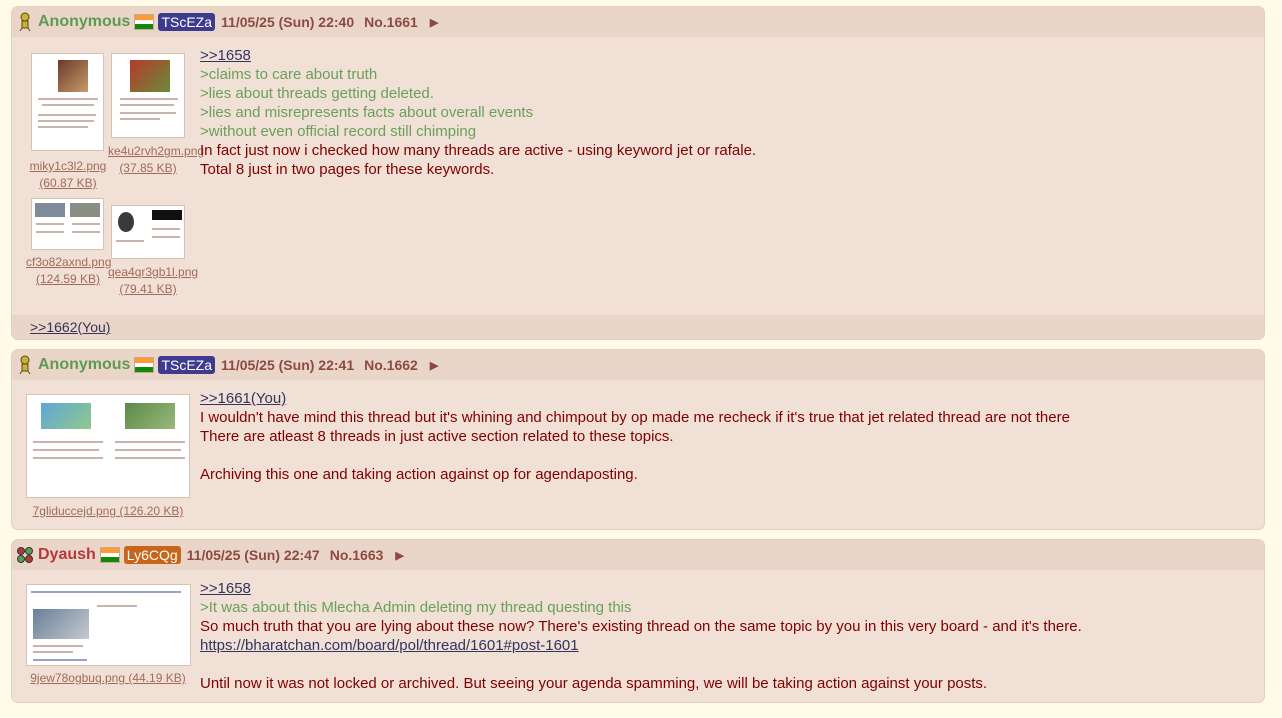 This screenshot has width=1282, height=718. I want to click on flower-avatar-icon, so click(25, 555).